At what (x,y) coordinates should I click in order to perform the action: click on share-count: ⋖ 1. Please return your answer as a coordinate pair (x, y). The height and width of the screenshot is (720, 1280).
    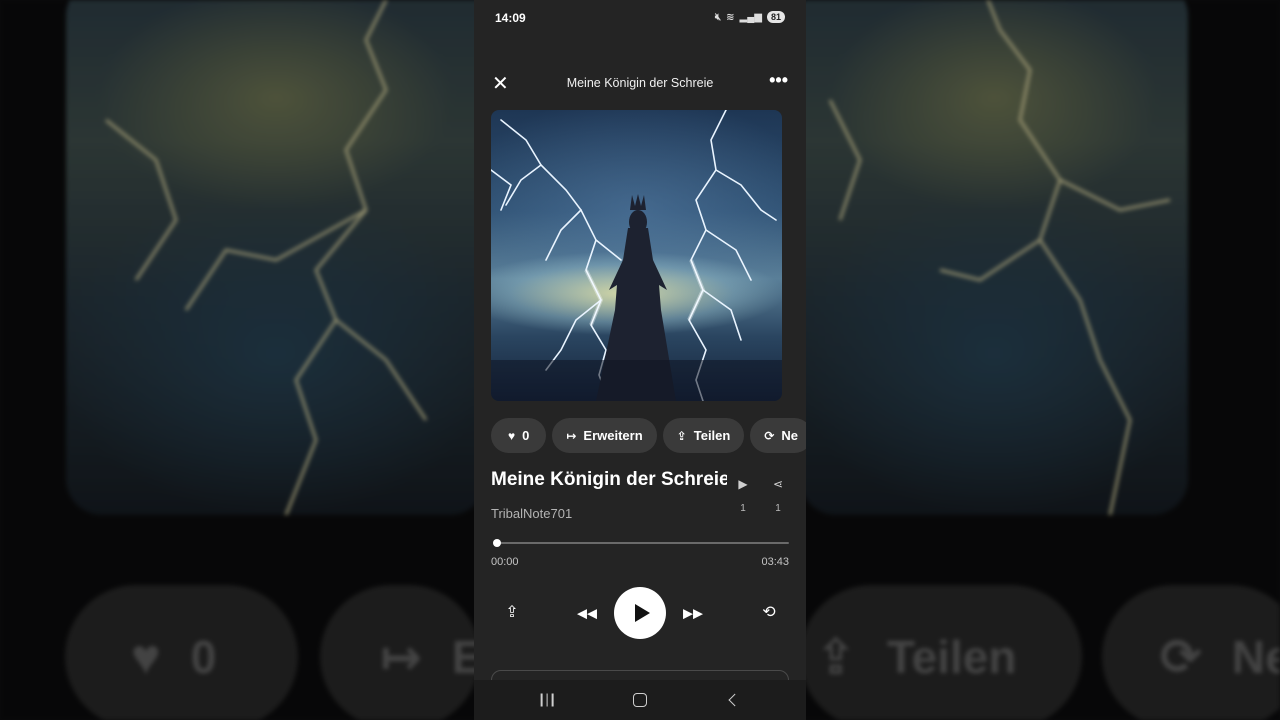
    Looking at the image, I should click on (778, 495).